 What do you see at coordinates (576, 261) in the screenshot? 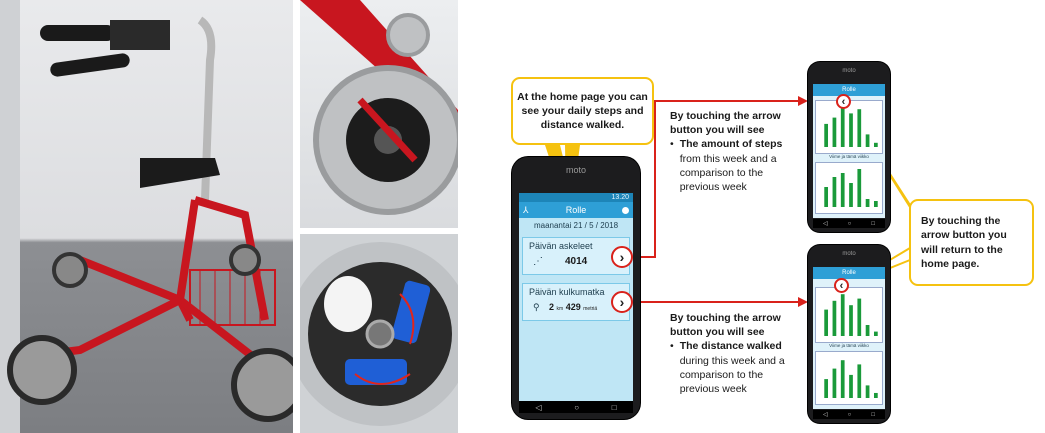
I see `steps-value: 4014` at bounding box center [576, 261].